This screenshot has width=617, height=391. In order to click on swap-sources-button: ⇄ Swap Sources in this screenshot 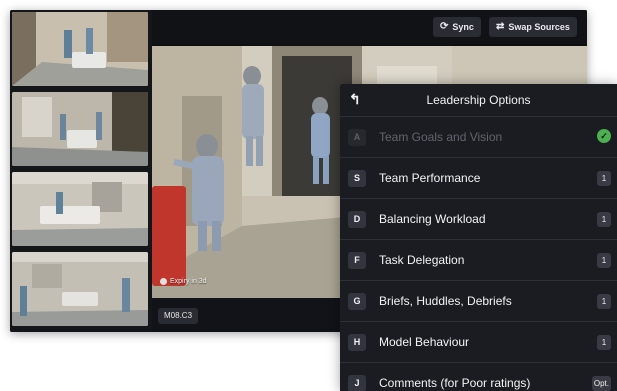, I will do `click(533, 27)`.